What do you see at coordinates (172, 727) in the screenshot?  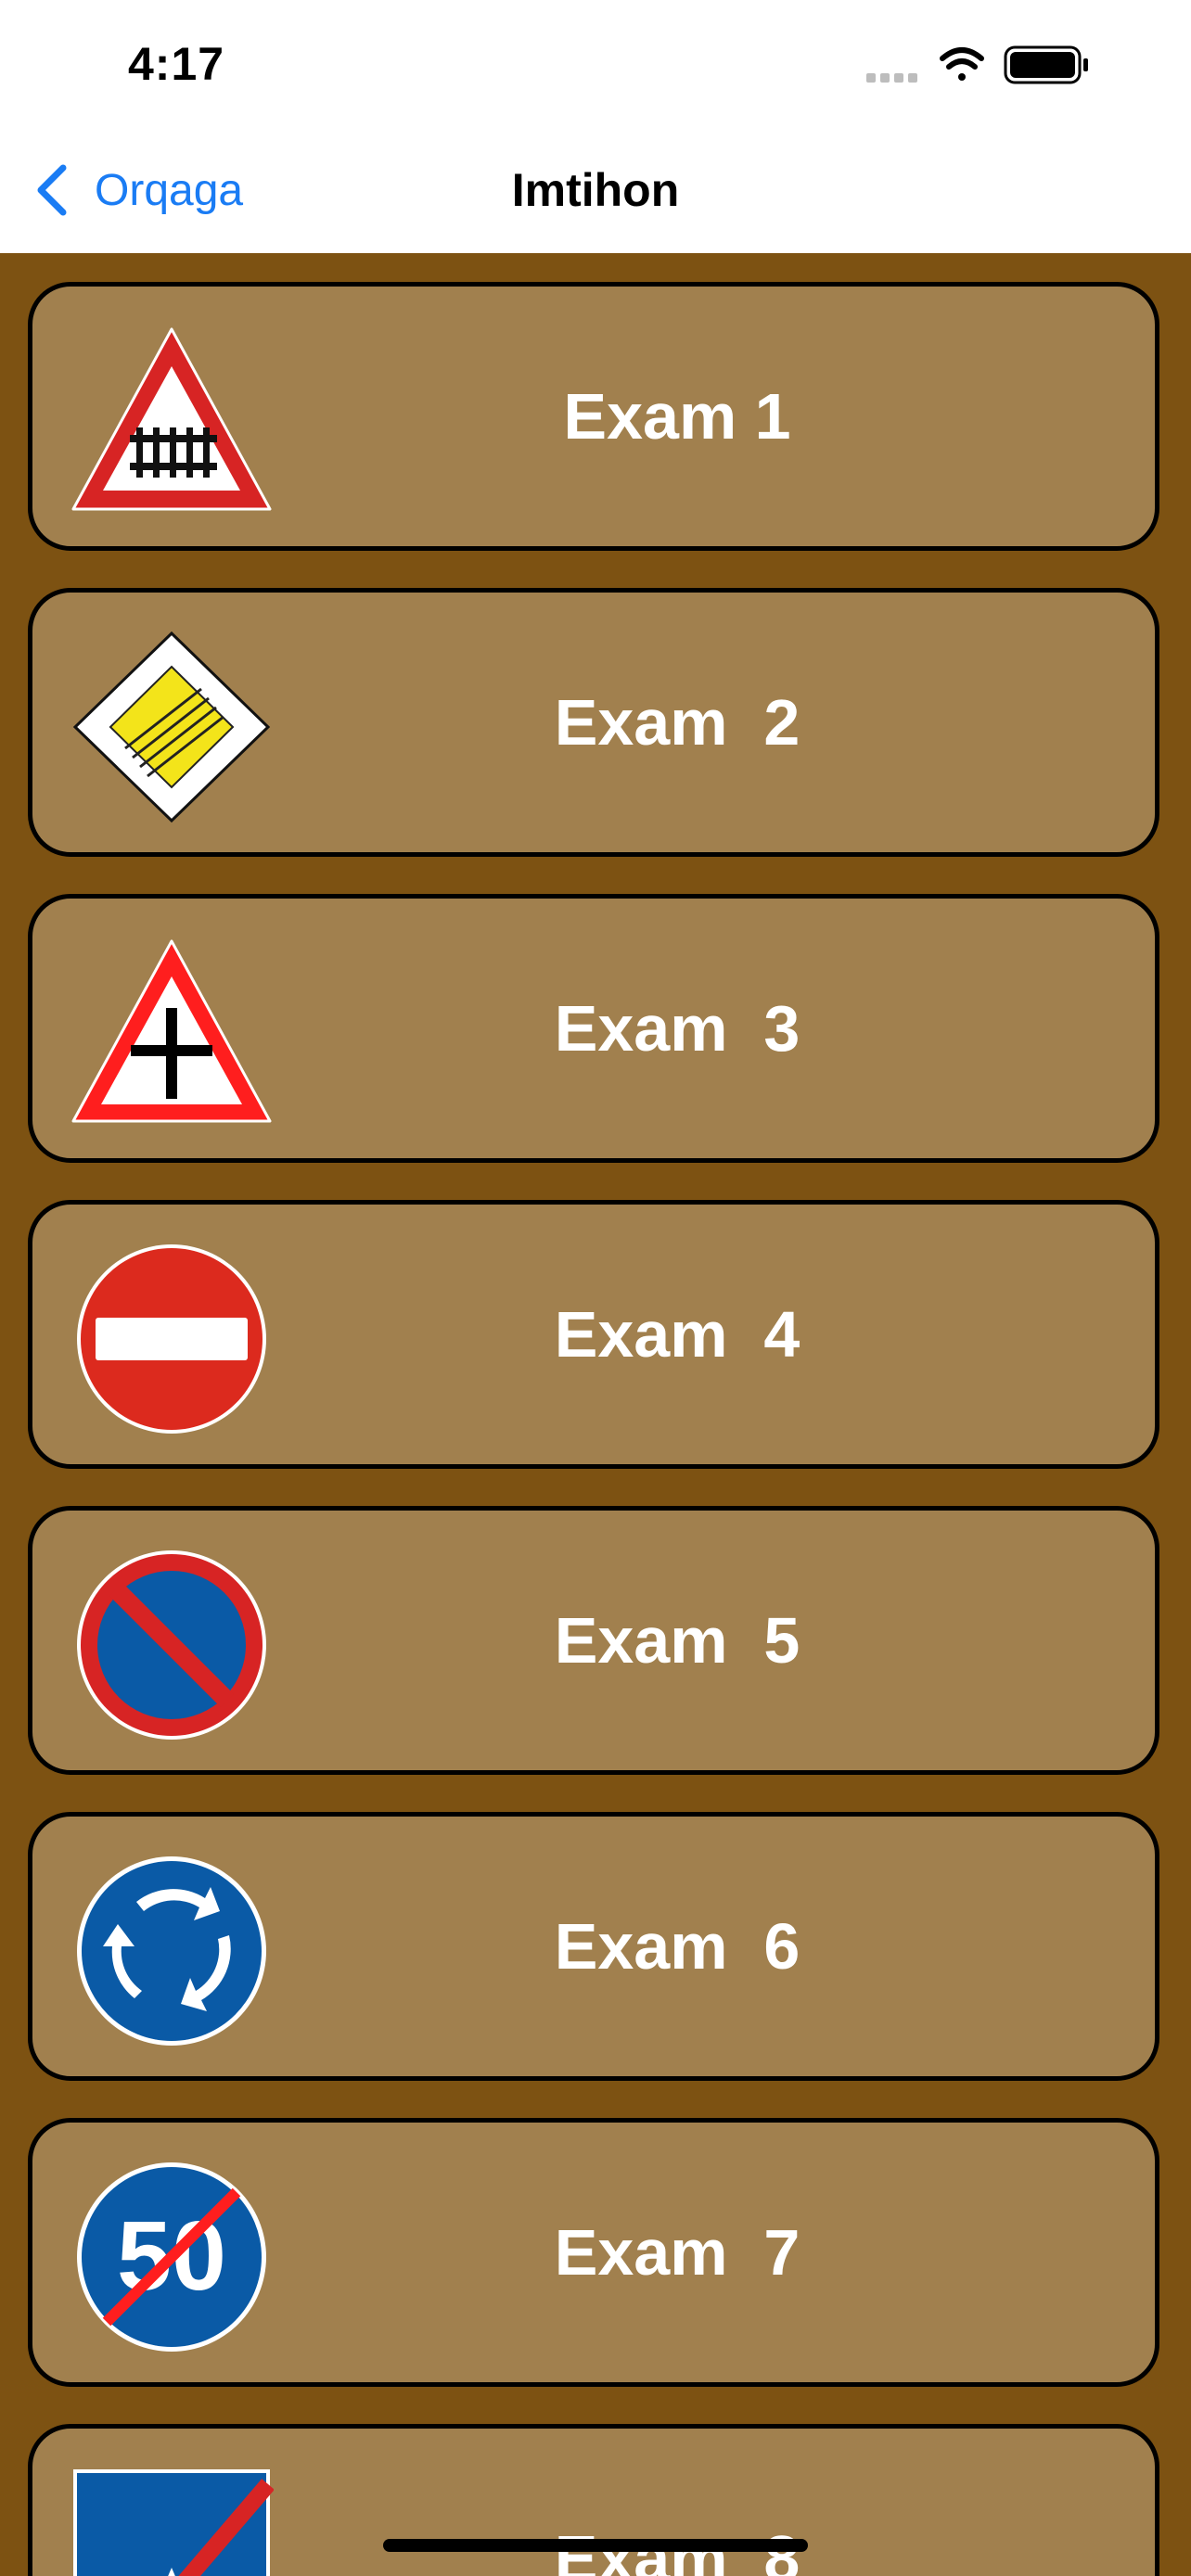 I see `end-of-priority-road-sign-icon` at bounding box center [172, 727].